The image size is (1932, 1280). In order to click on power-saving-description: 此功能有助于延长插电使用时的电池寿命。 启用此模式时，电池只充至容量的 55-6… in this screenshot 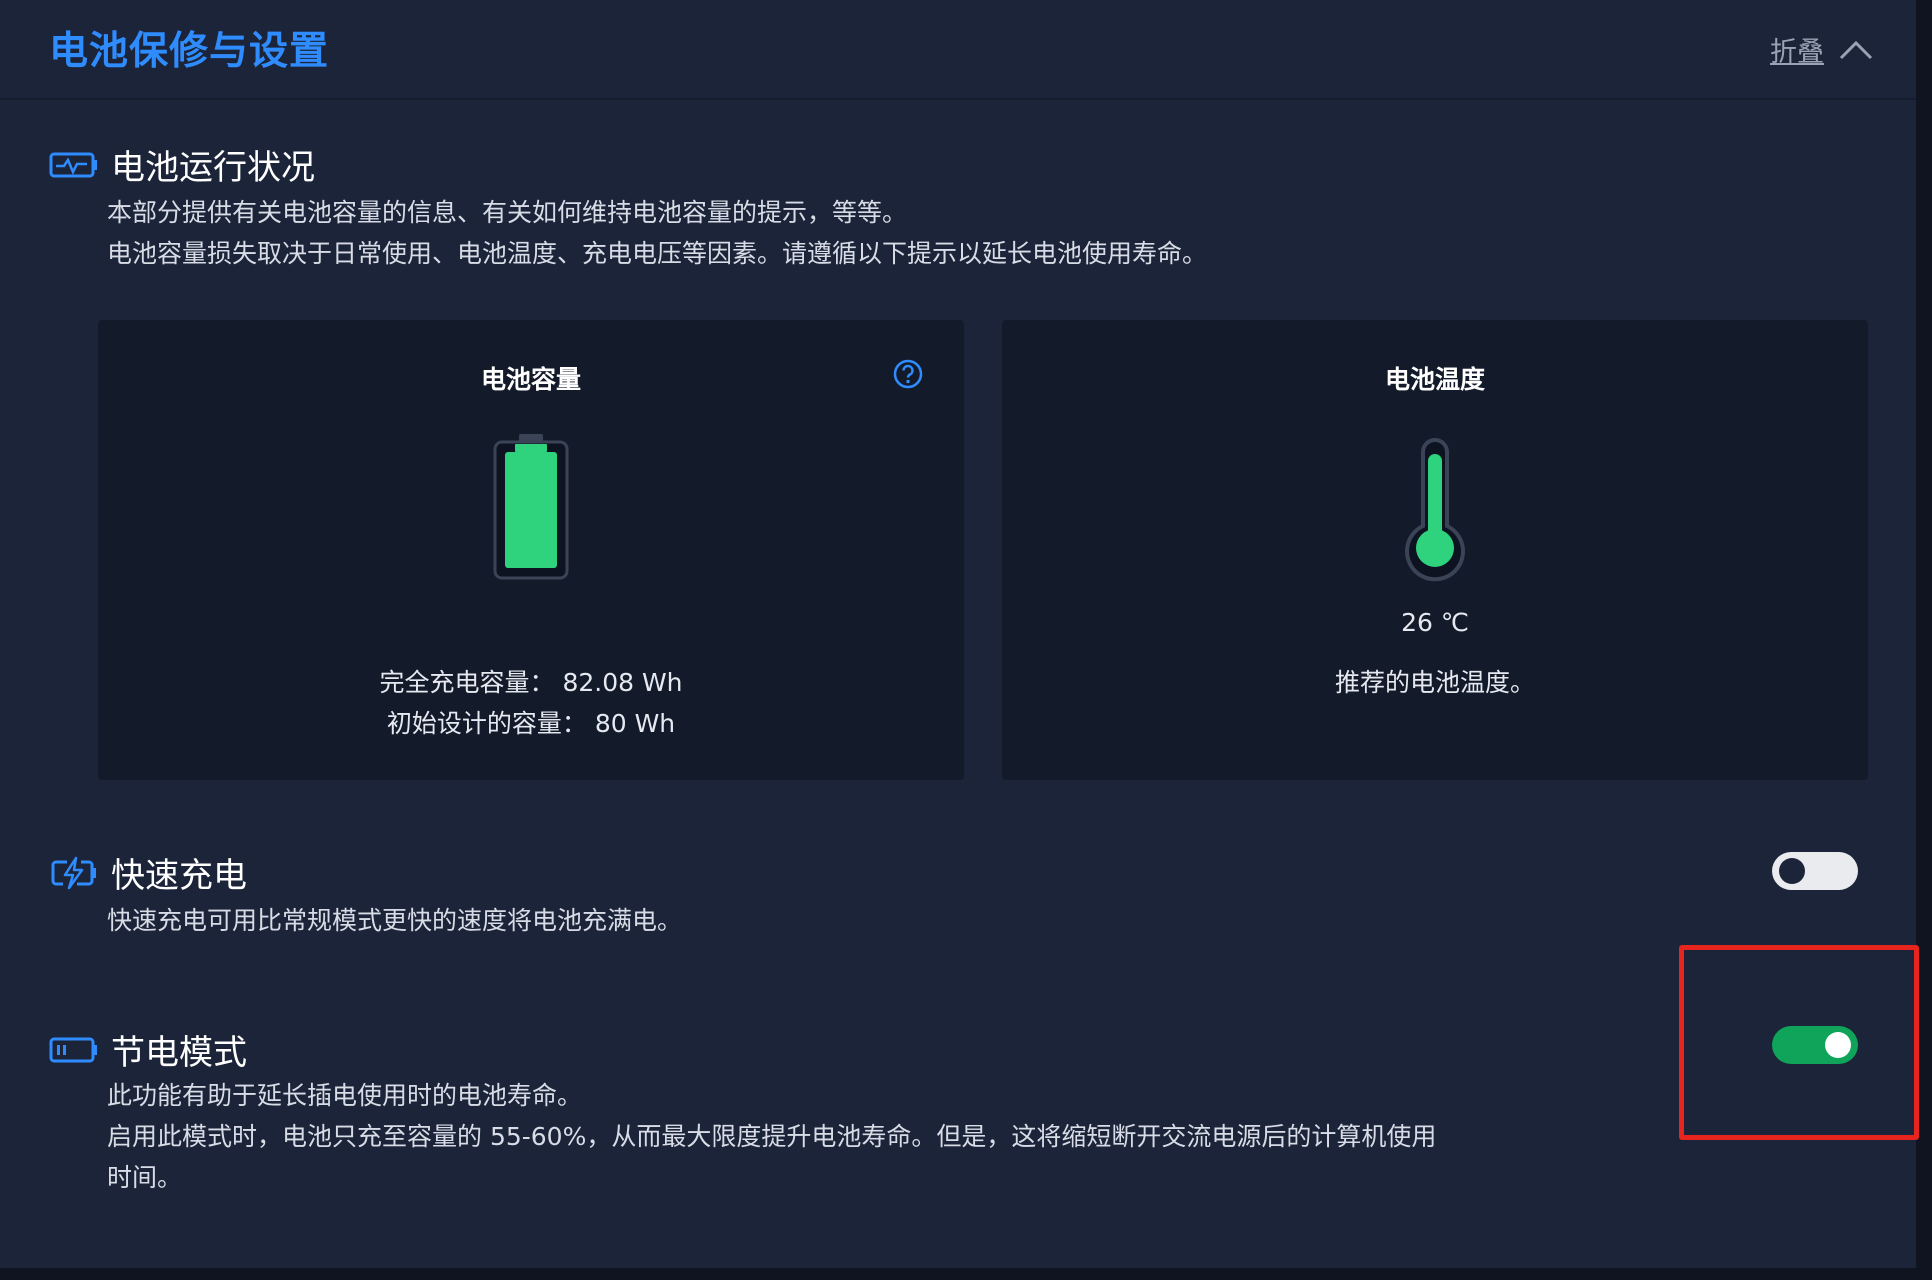, I will do `click(771, 1136)`.